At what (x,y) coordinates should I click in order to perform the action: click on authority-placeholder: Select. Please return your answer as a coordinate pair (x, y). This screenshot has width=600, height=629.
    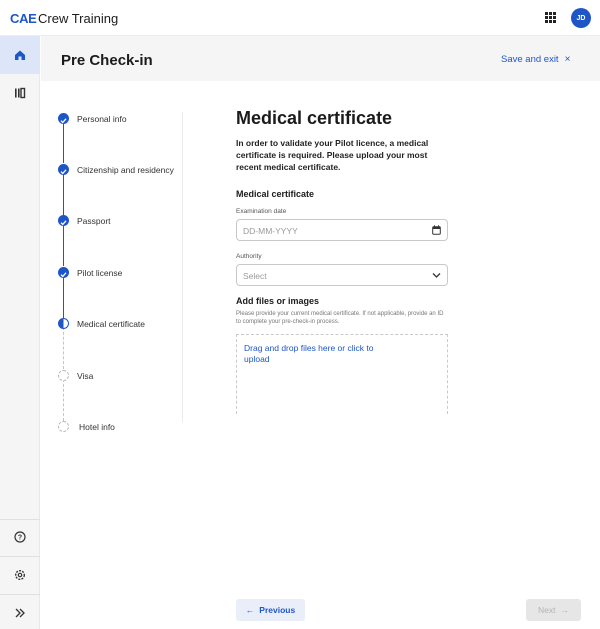
    Looking at the image, I should click on (255, 276).